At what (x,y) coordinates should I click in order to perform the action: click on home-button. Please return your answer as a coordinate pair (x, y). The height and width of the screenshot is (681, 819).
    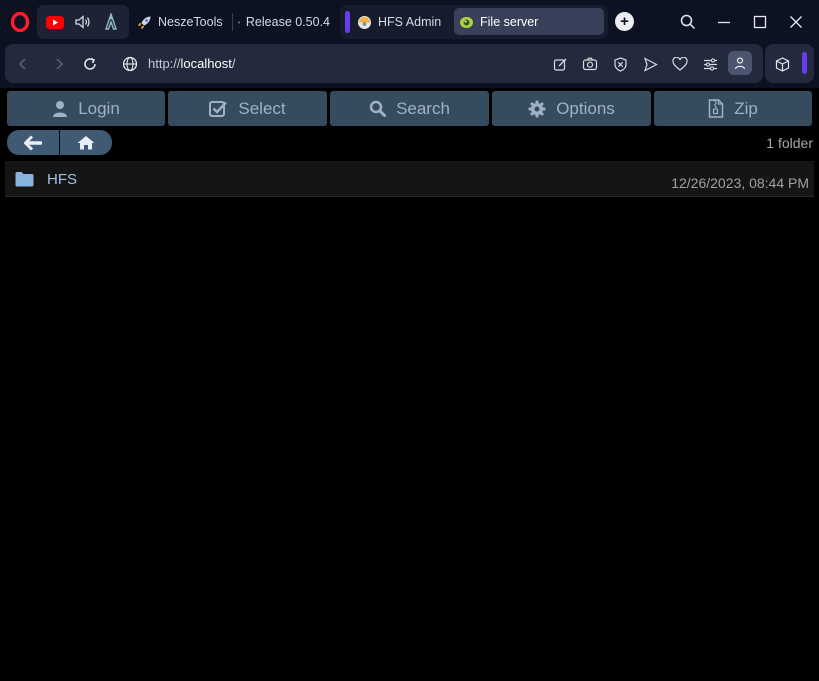
    Looking at the image, I should click on (86, 142).